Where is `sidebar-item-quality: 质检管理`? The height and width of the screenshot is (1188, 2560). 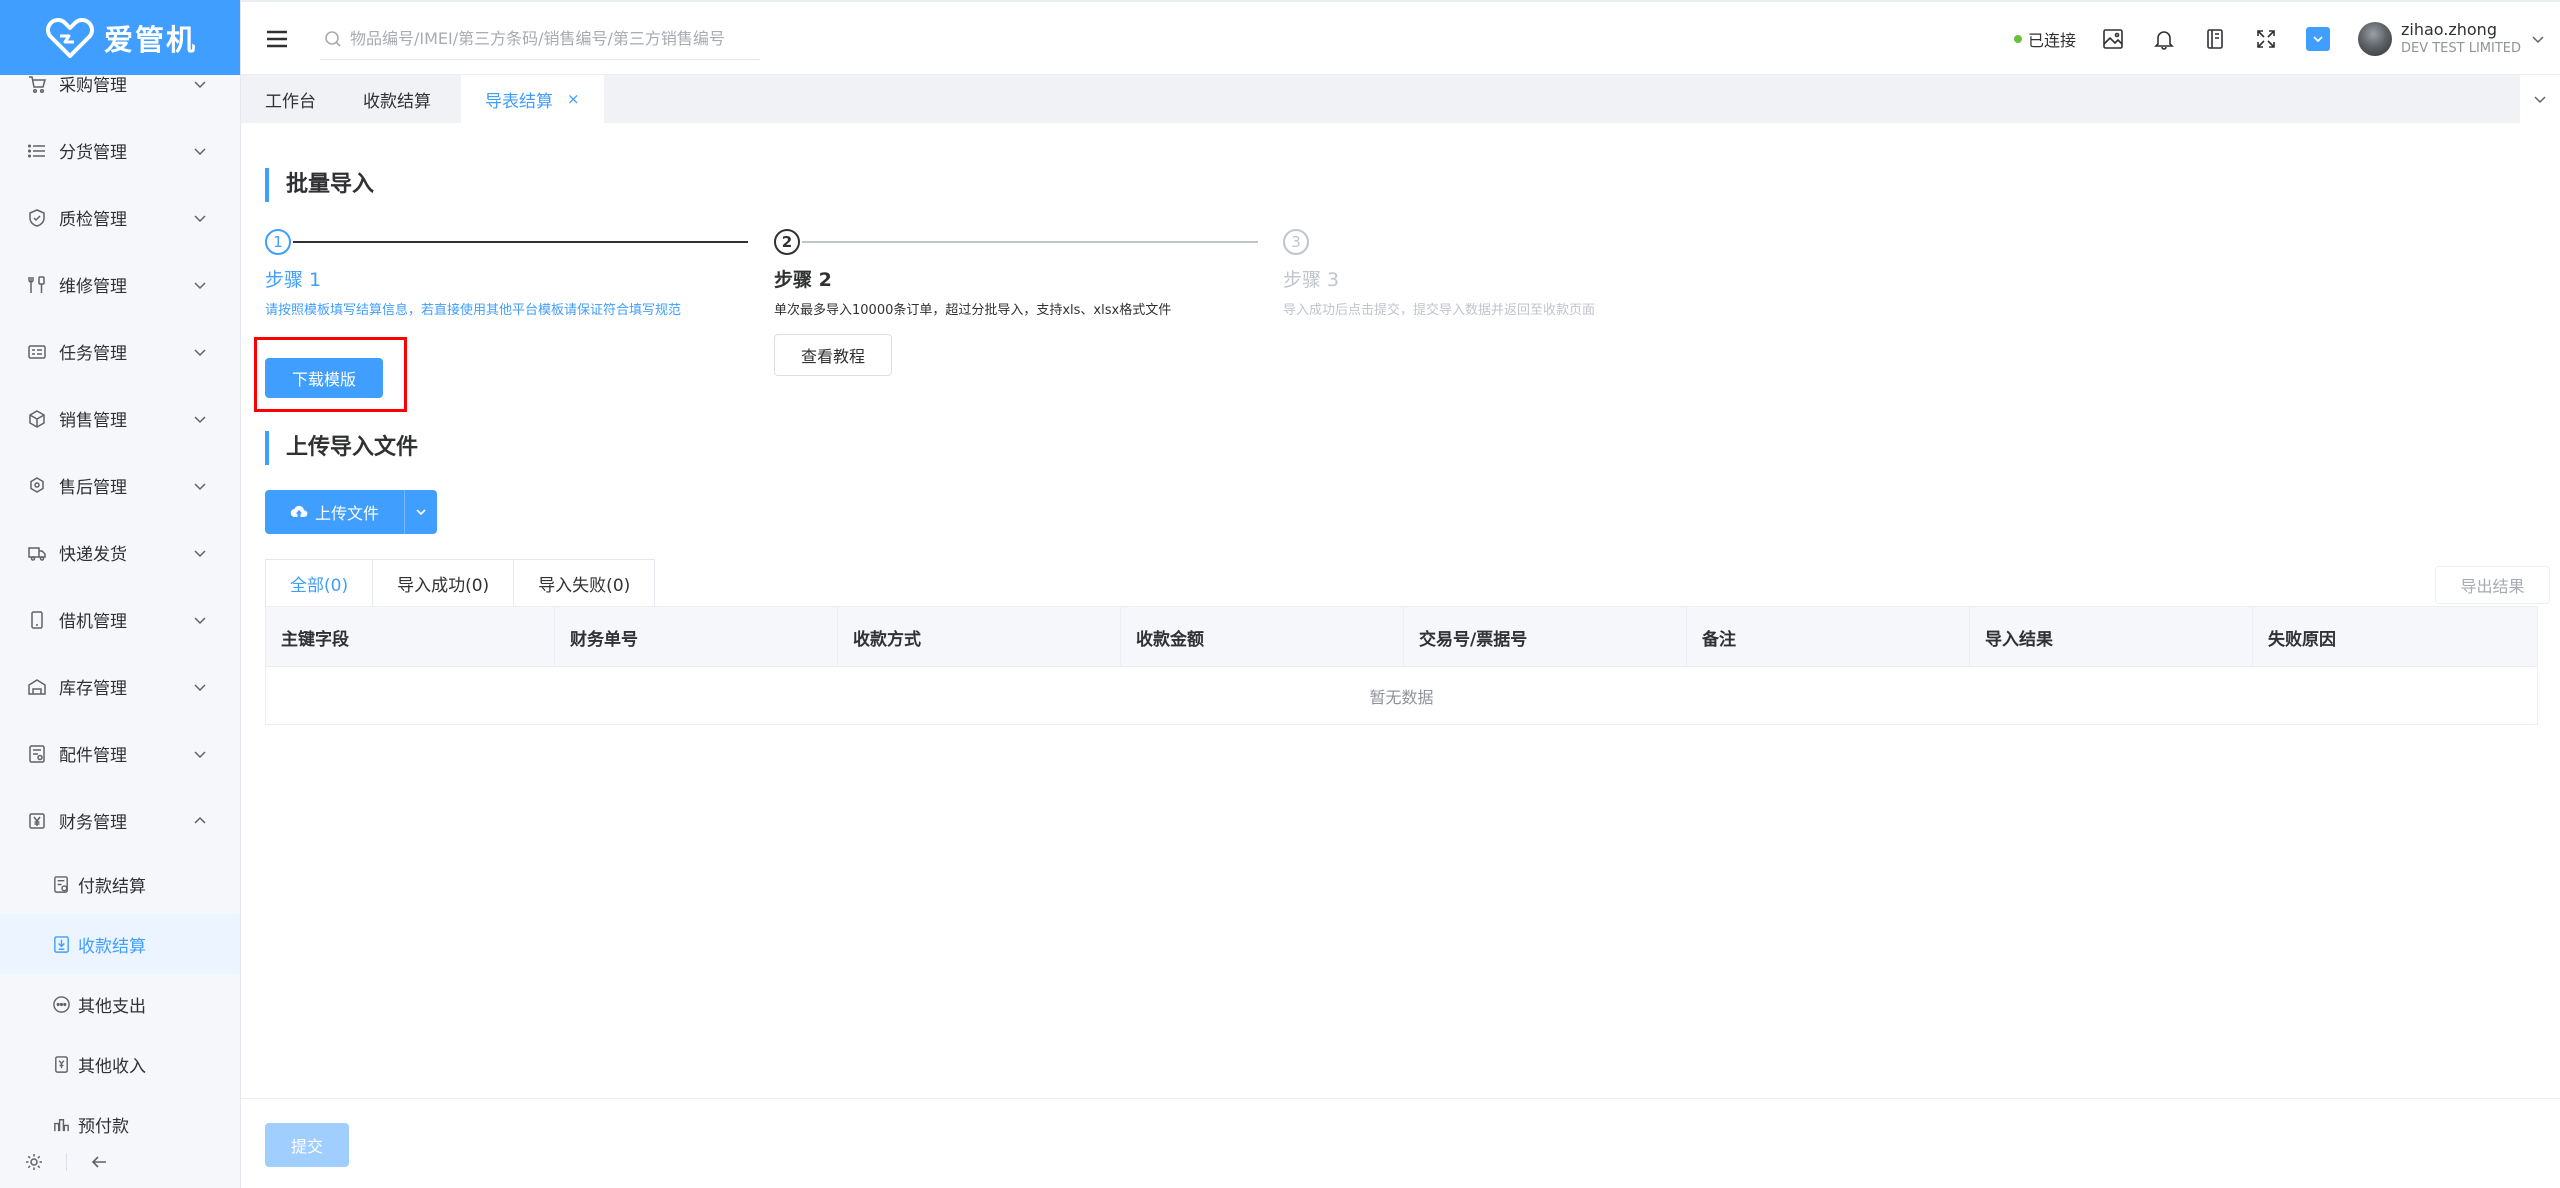
sidebar-item-quality: 质检管理 is located at coordinates (120, 217).